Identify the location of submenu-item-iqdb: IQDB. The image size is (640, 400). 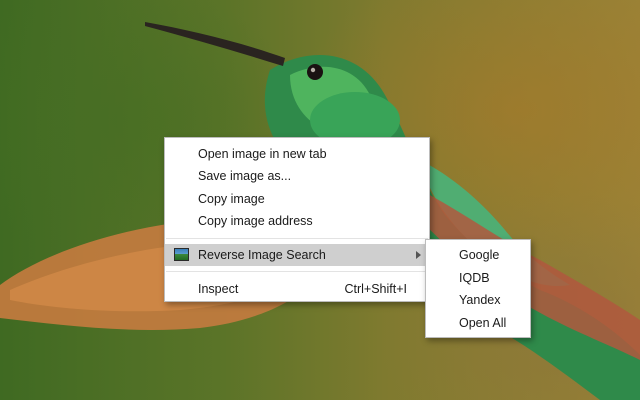
(478, 278).